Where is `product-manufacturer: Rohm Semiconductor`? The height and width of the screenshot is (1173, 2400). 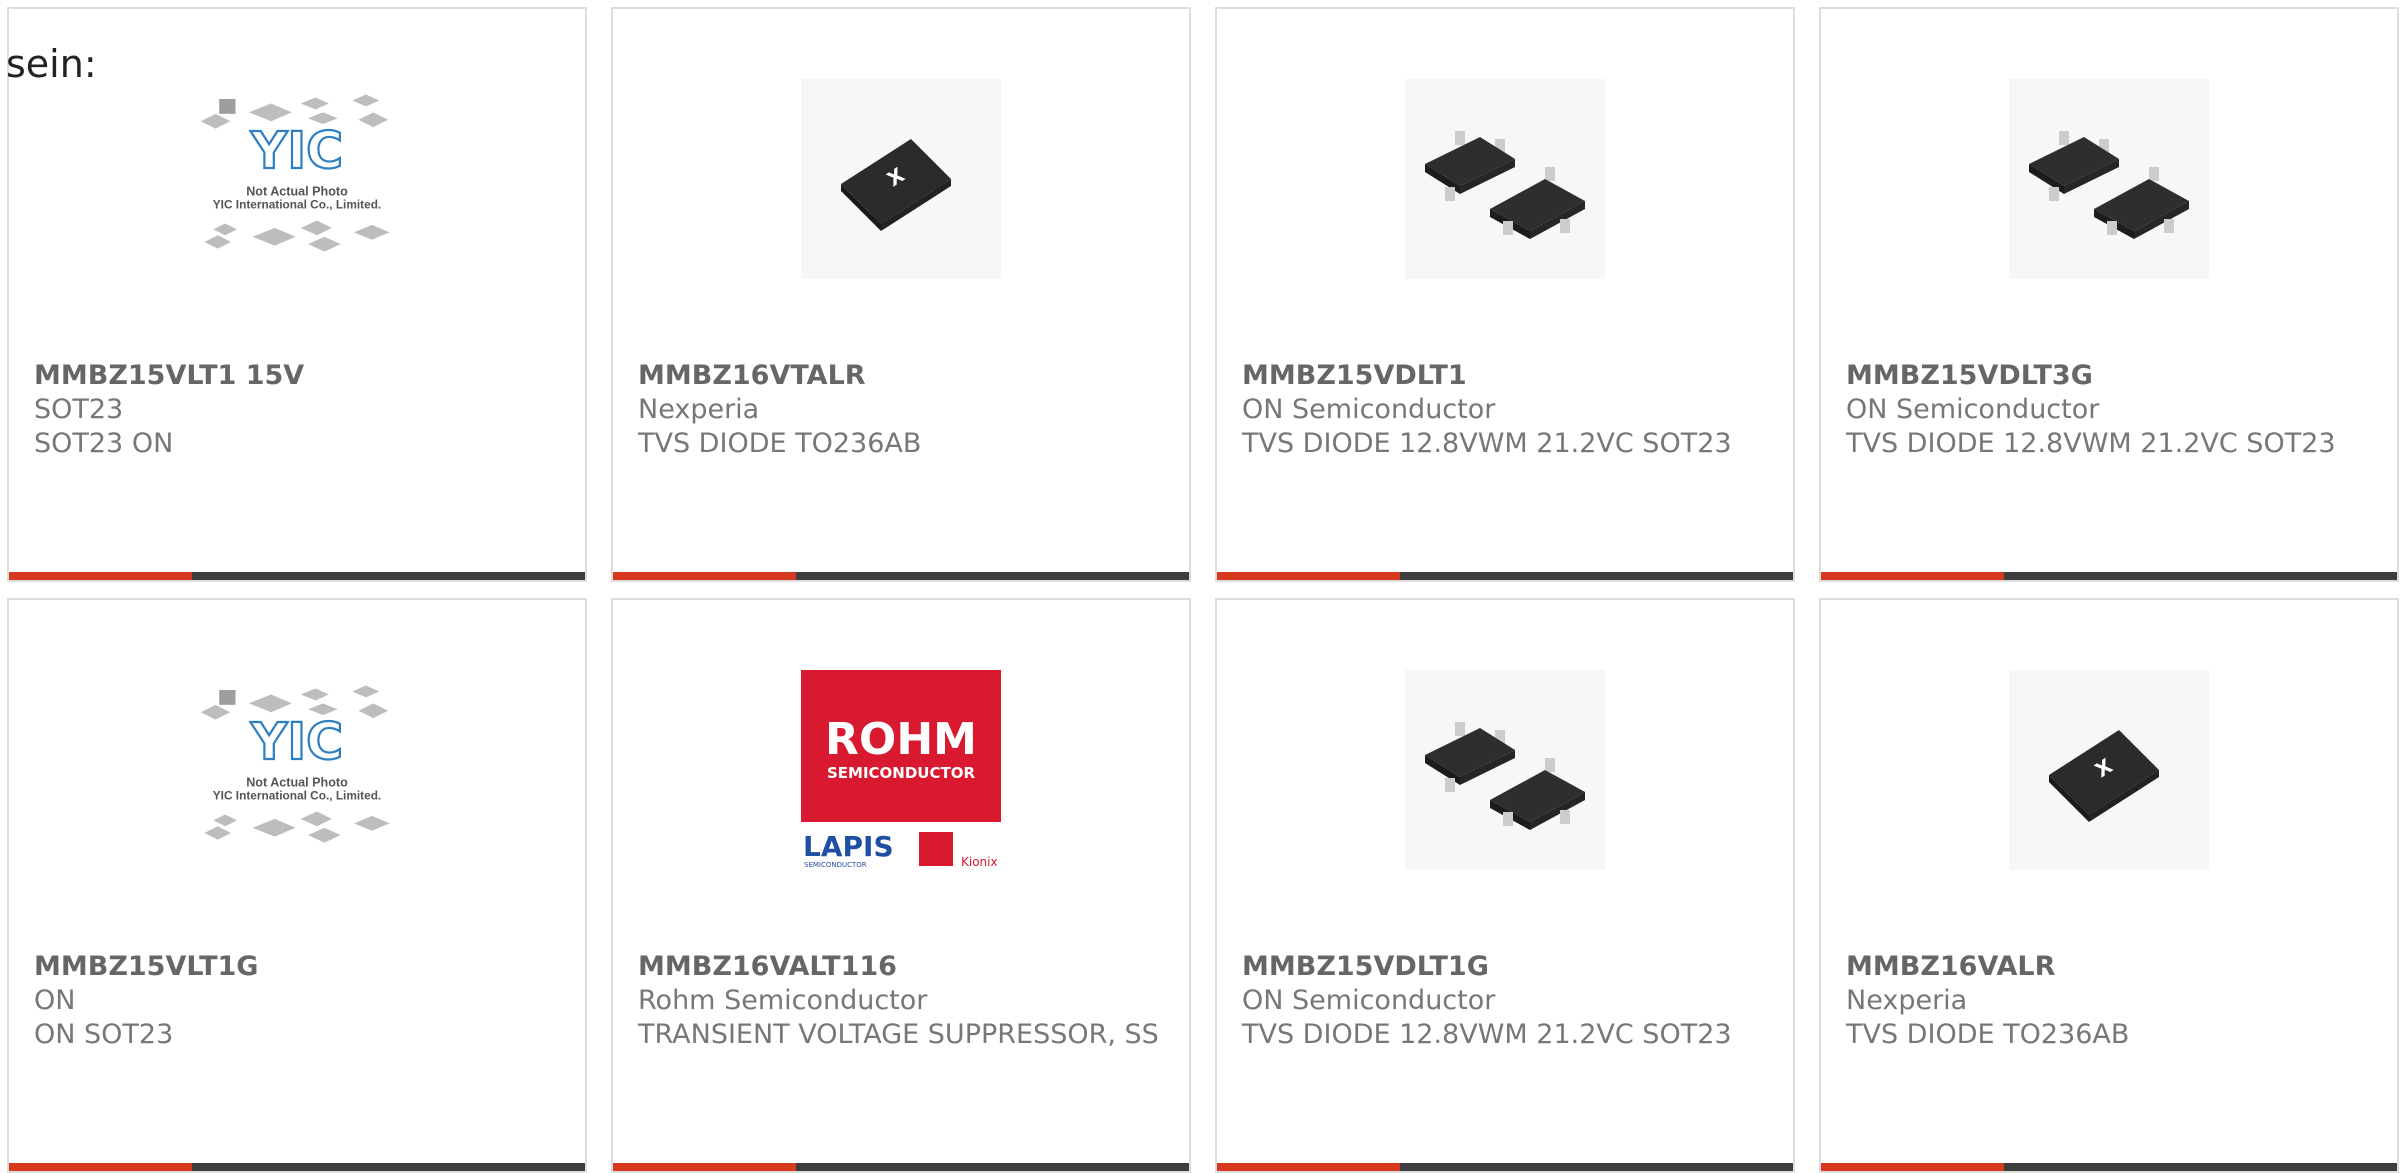
product-manufacturer: Rohm Semiconductor is located at coordinates (783, 1000).